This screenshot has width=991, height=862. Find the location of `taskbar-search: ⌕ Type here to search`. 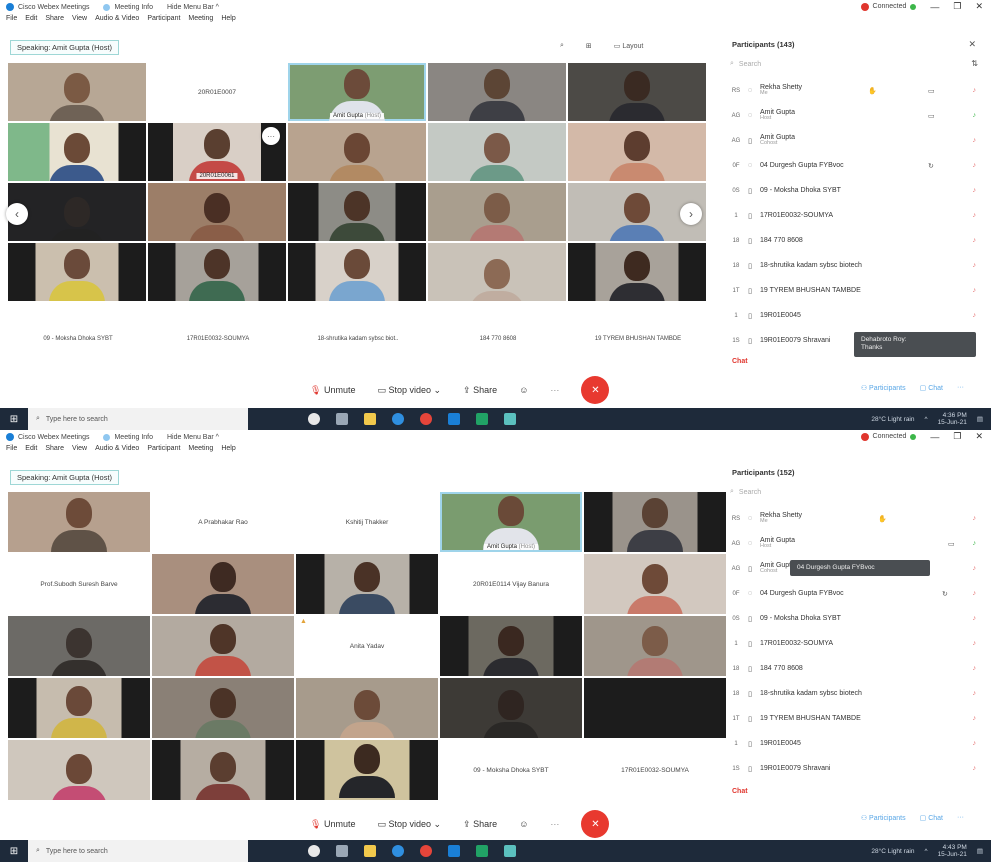

taskbar-search: ⌕ Type here to search is located at coordinates (138, 851).